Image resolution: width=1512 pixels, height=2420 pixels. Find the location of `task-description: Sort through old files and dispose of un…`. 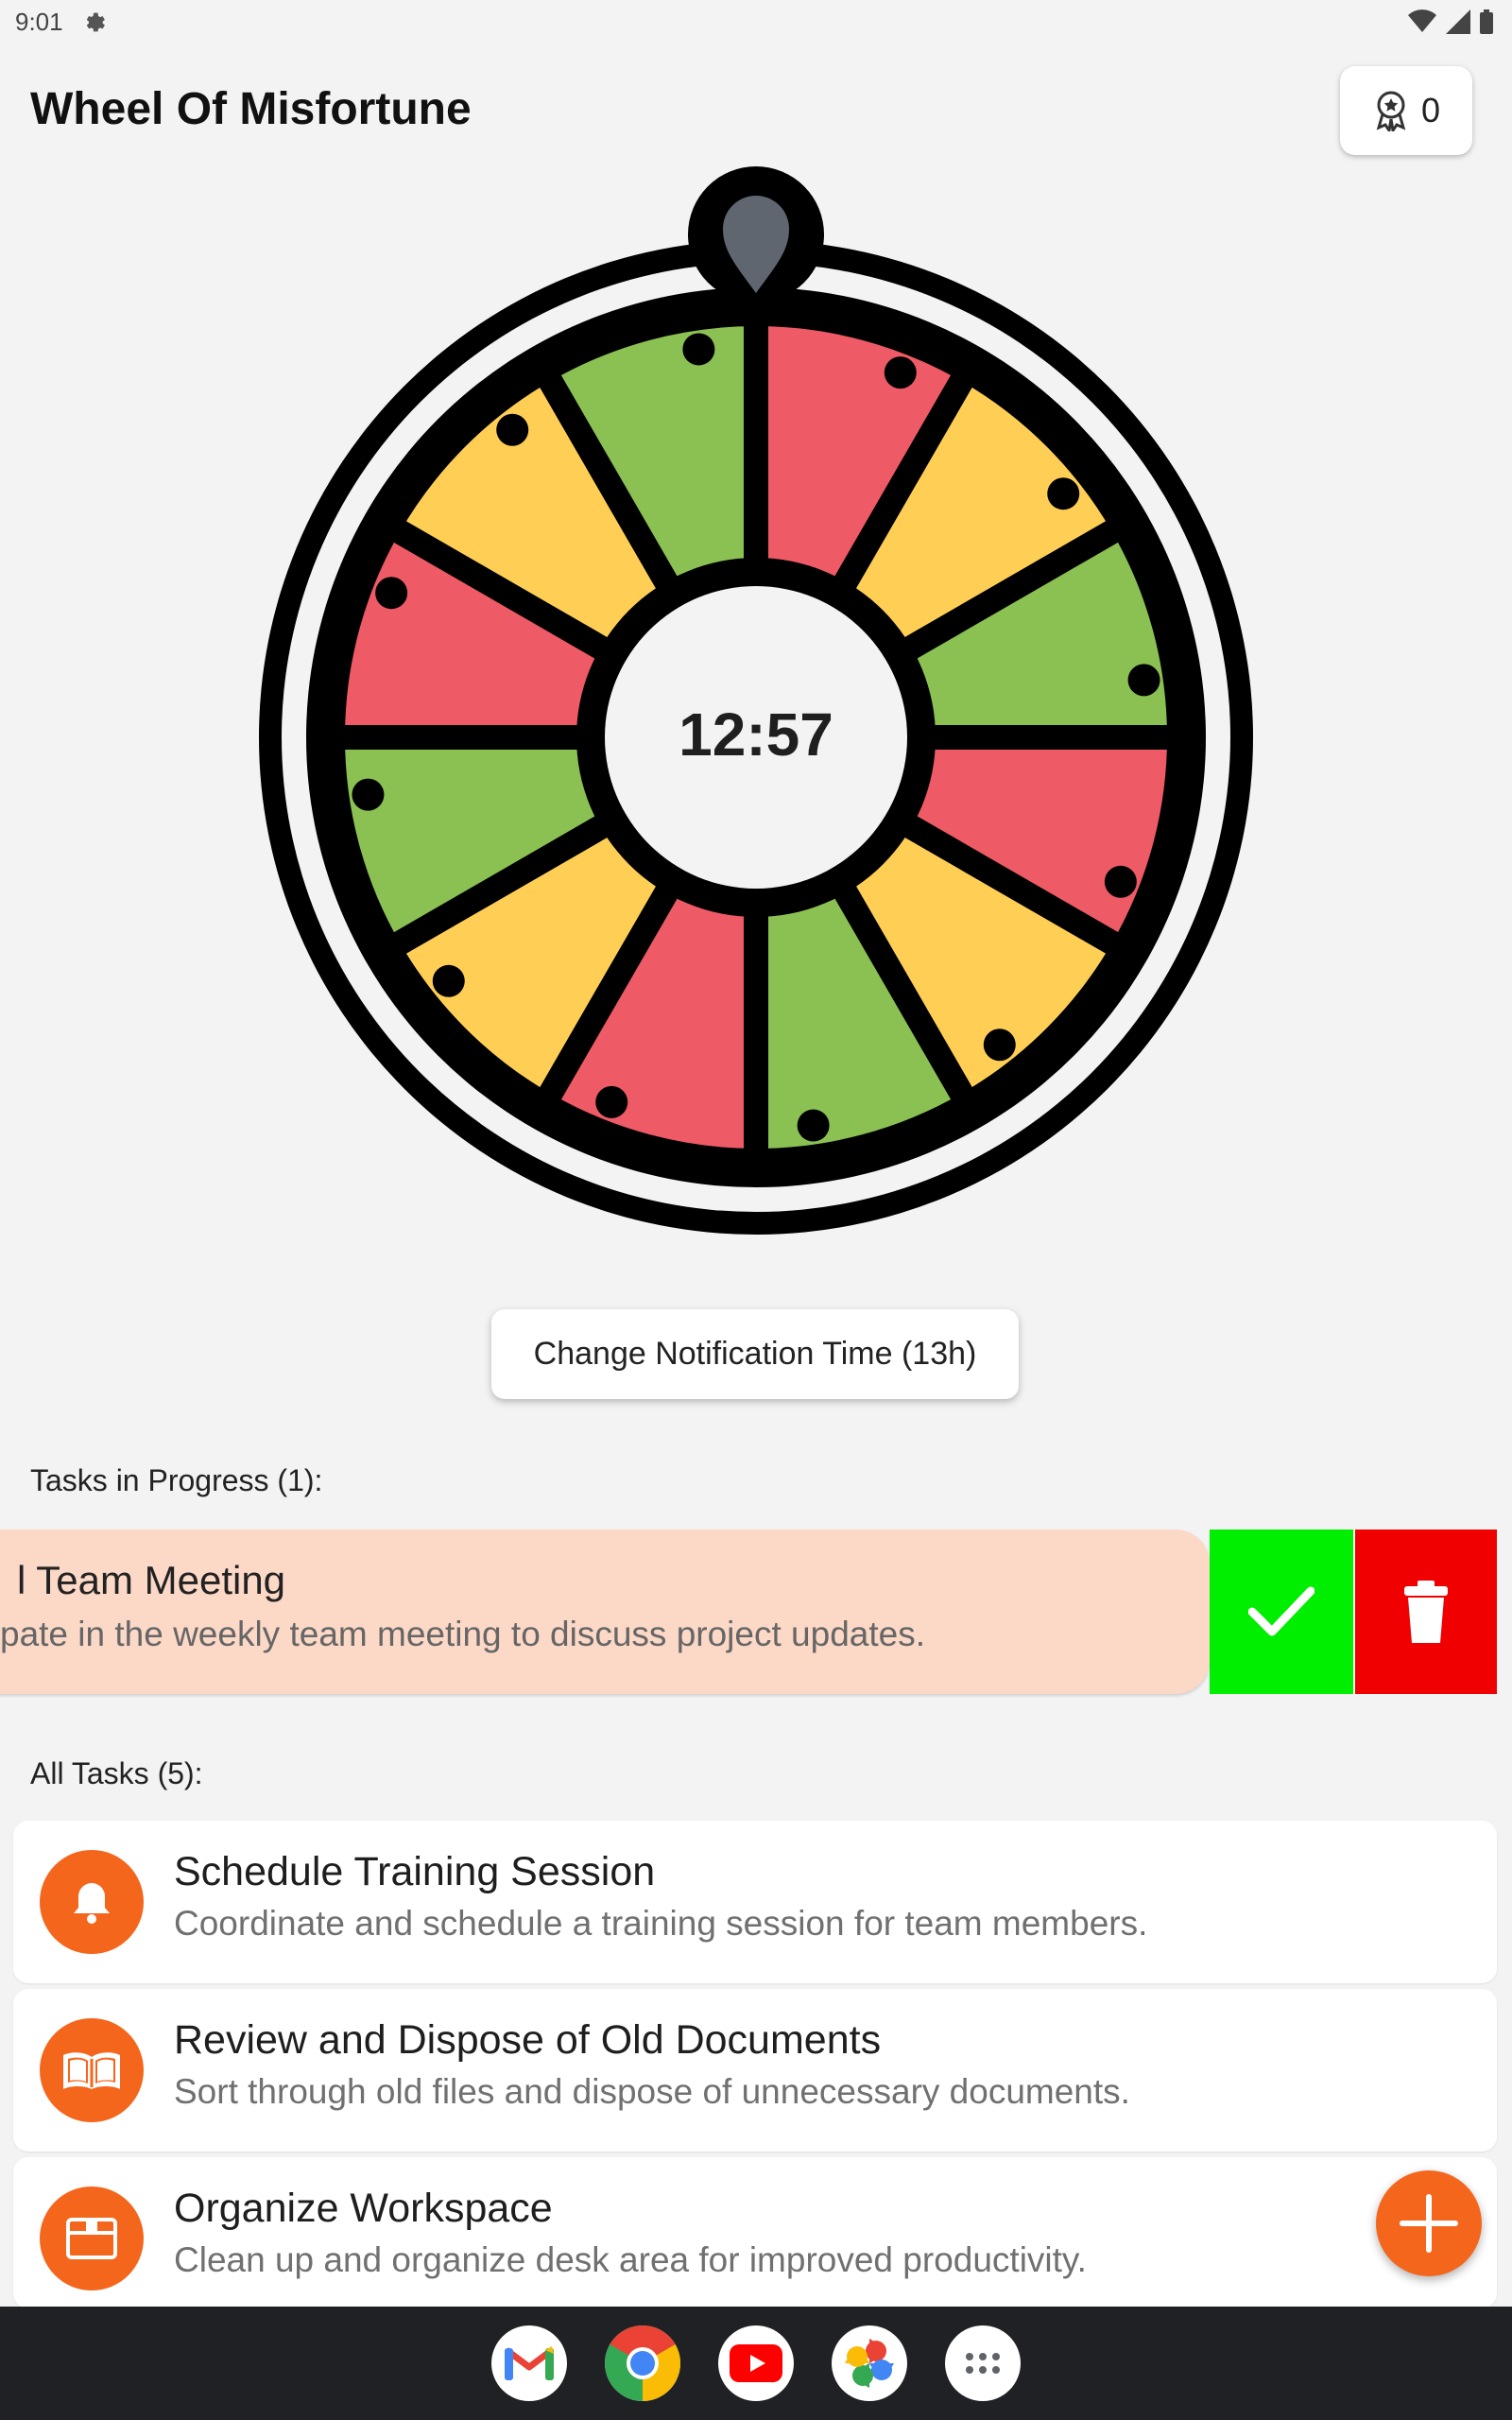

task-description: Sort through old files and dispose of un… is located at coordinates (652, 2091).